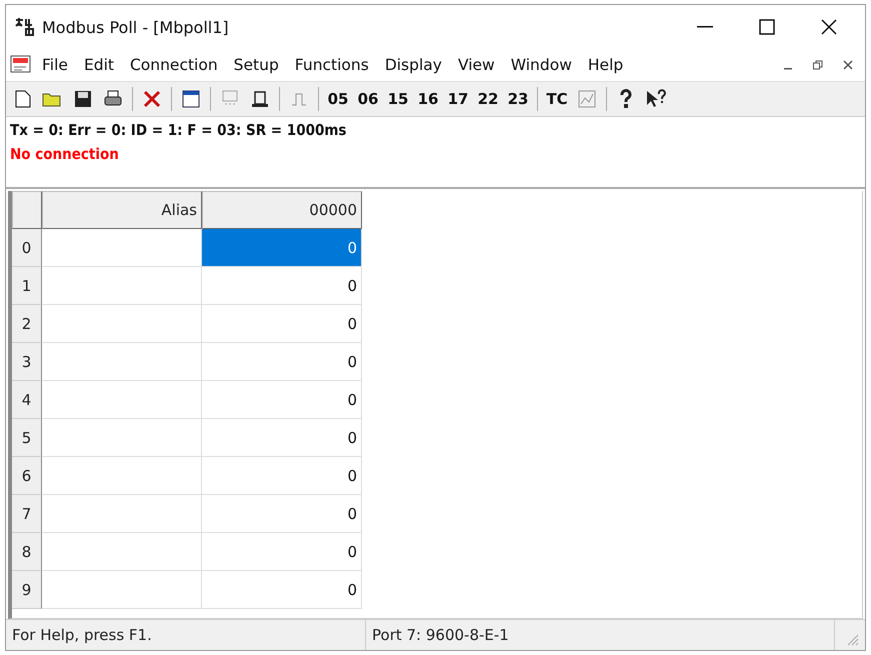 Image resolution: width=871 pixels, height=655 pixels. Describe the element at coordinates (99, 65) in the screenshot. I see `menu-item: Edit` at that location.